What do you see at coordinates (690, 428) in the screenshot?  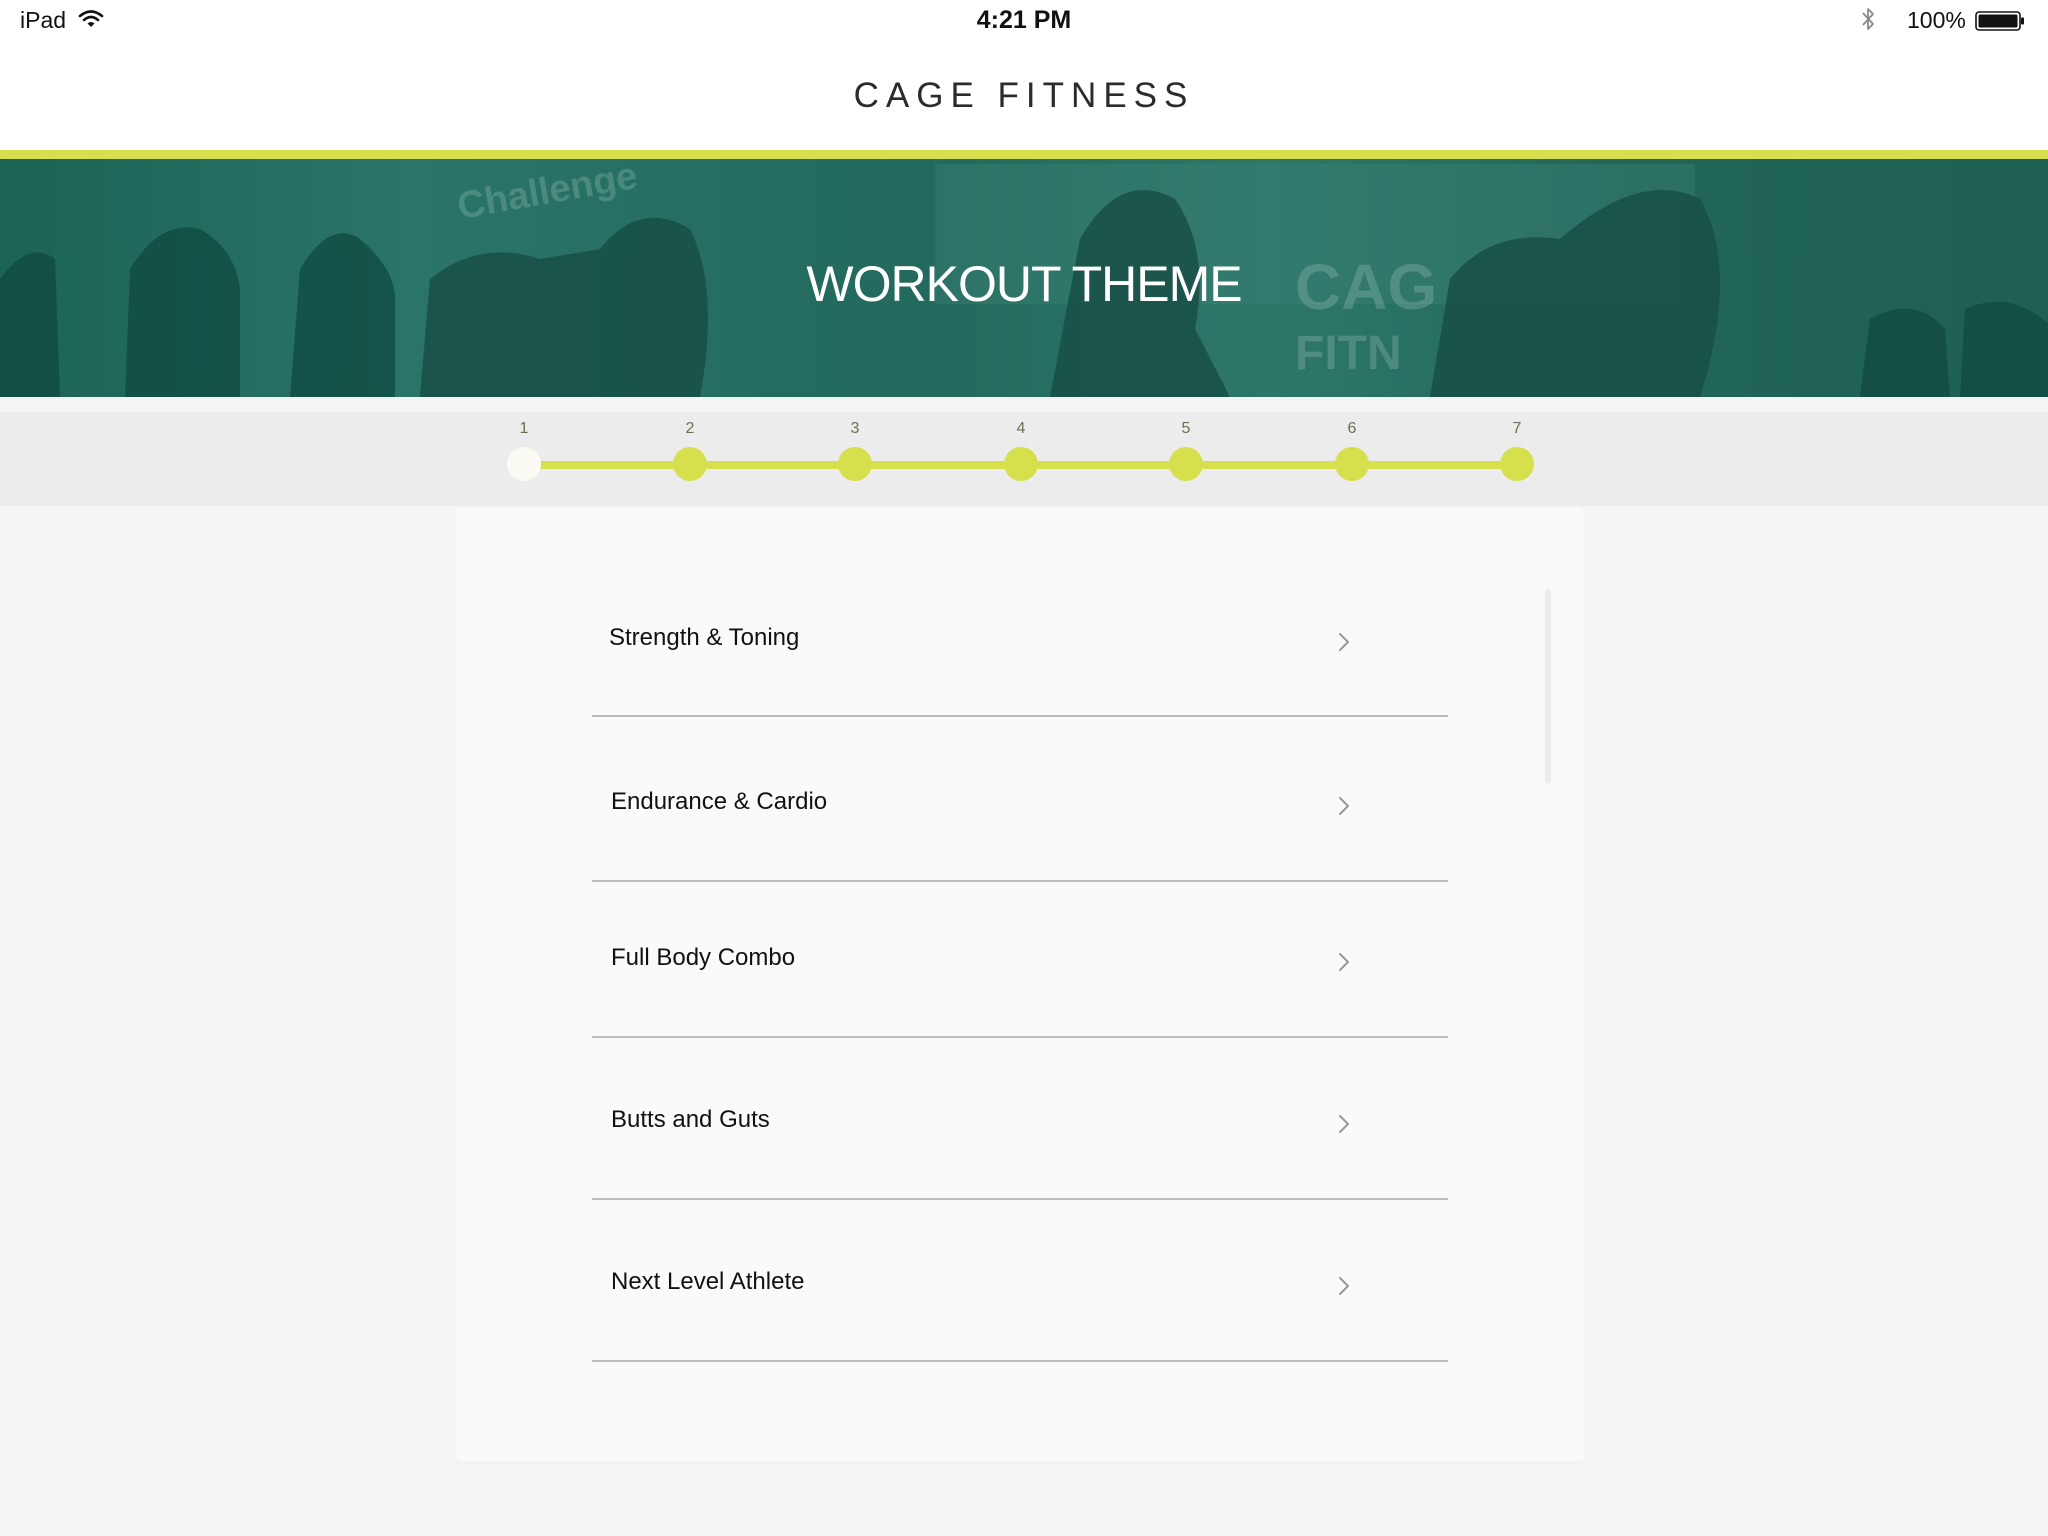 I see `step-number: 2` at bounding box center [690, 428].